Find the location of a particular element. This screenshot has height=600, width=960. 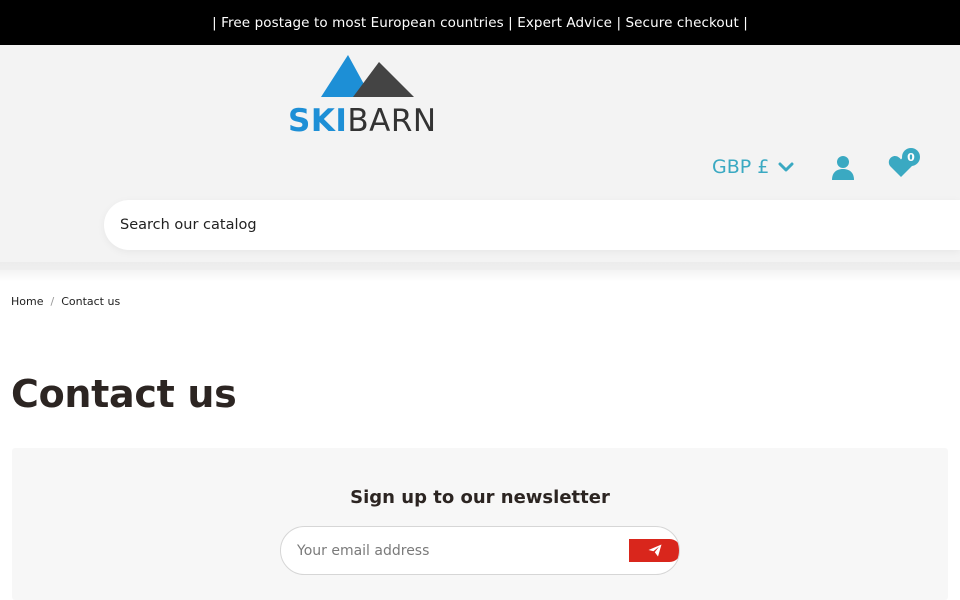

newsletter-form is located at coordinates (480, 550).